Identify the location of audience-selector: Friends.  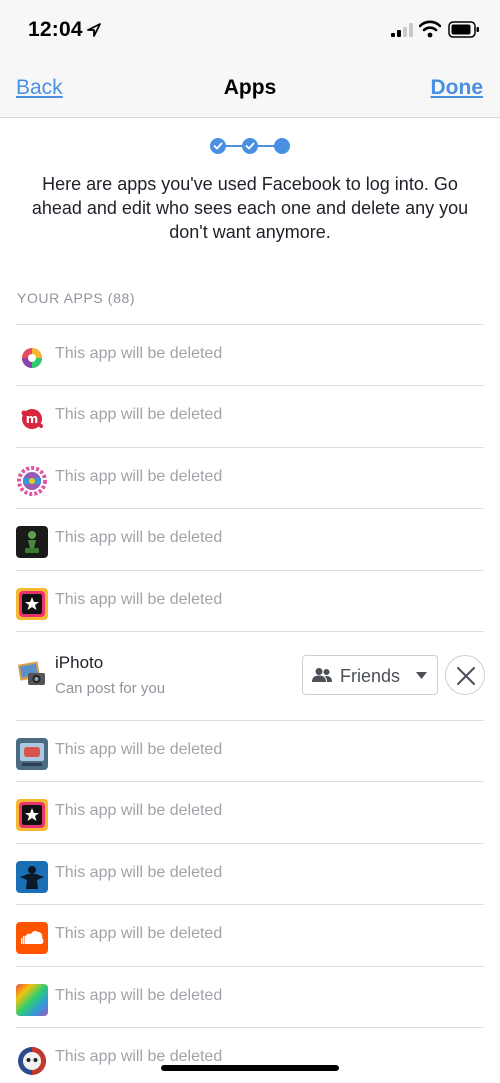
(370, 674).